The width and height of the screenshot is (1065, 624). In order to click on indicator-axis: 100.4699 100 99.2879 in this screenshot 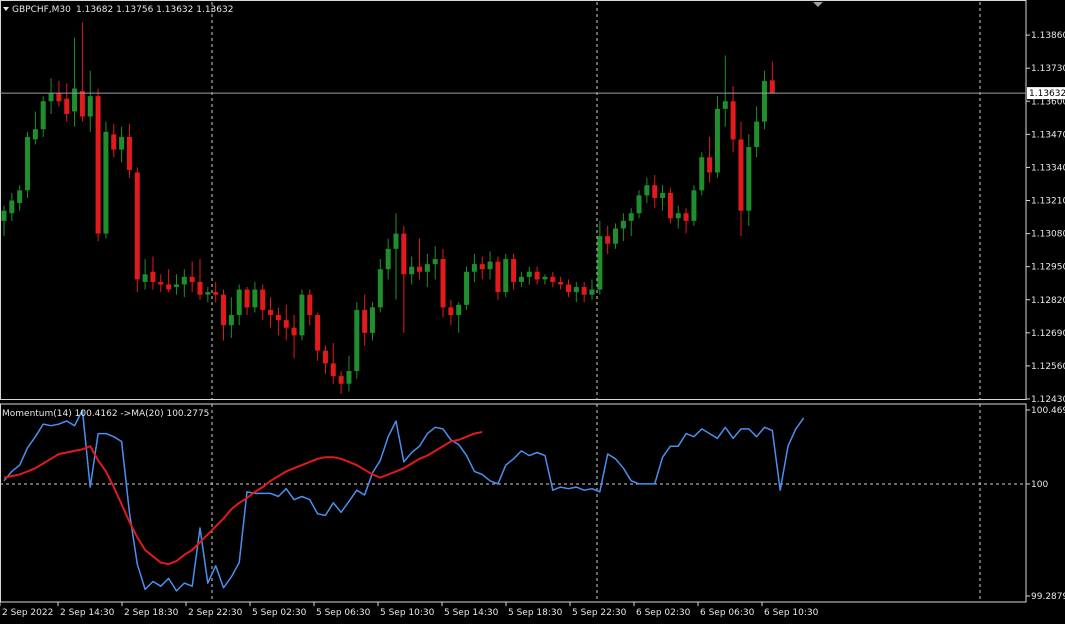, I will do `click(1045, 504)`.